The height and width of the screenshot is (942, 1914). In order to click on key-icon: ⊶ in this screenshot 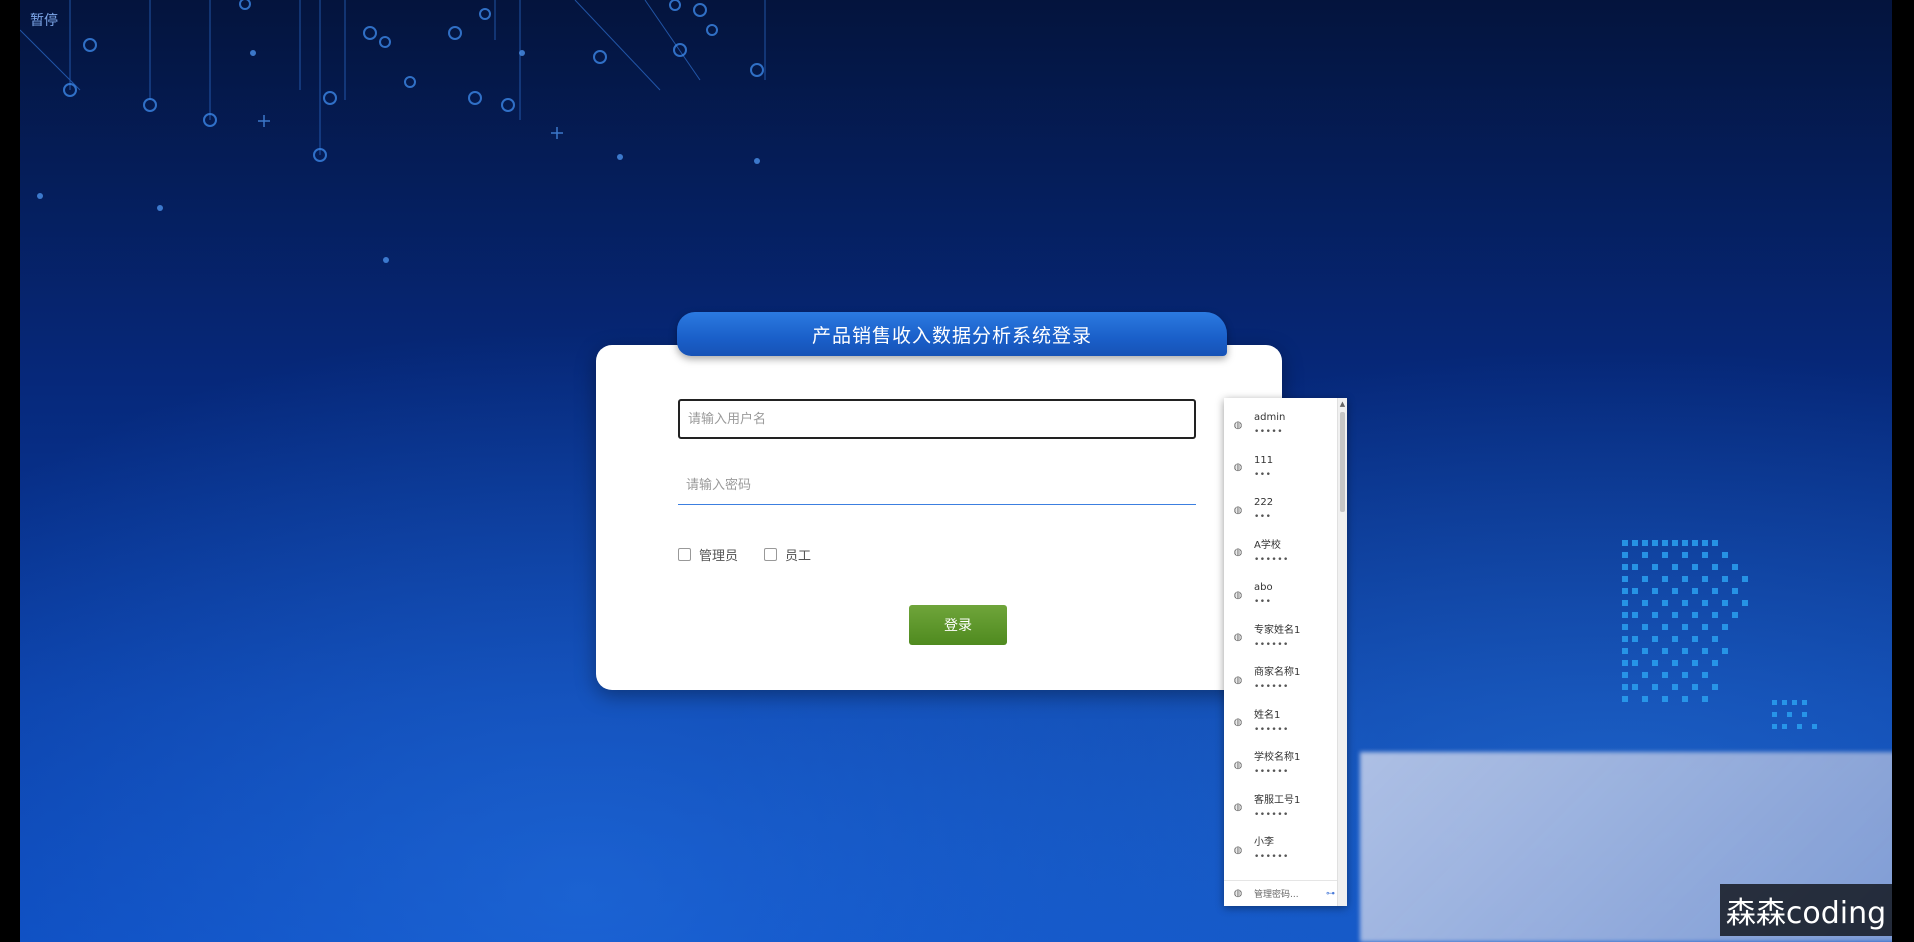, I will do `click(1330, 893)`.